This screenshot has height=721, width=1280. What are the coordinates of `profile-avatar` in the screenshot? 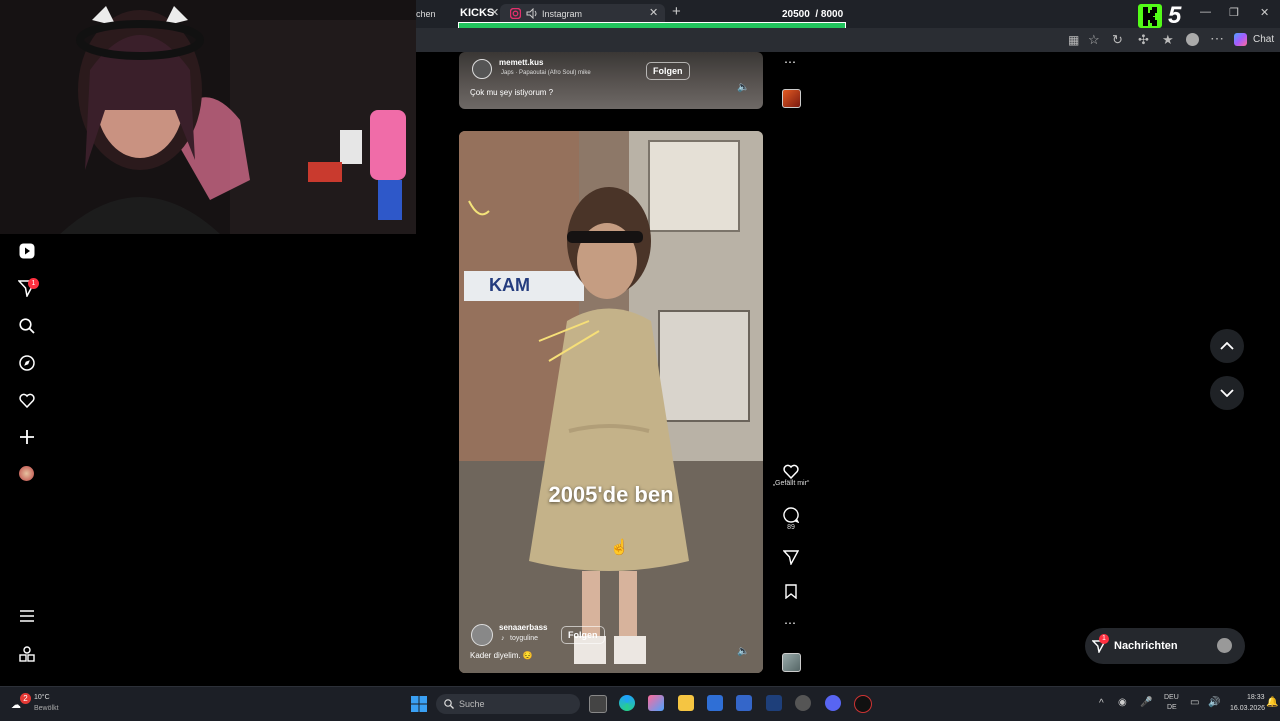 It's located at (1192, 39).